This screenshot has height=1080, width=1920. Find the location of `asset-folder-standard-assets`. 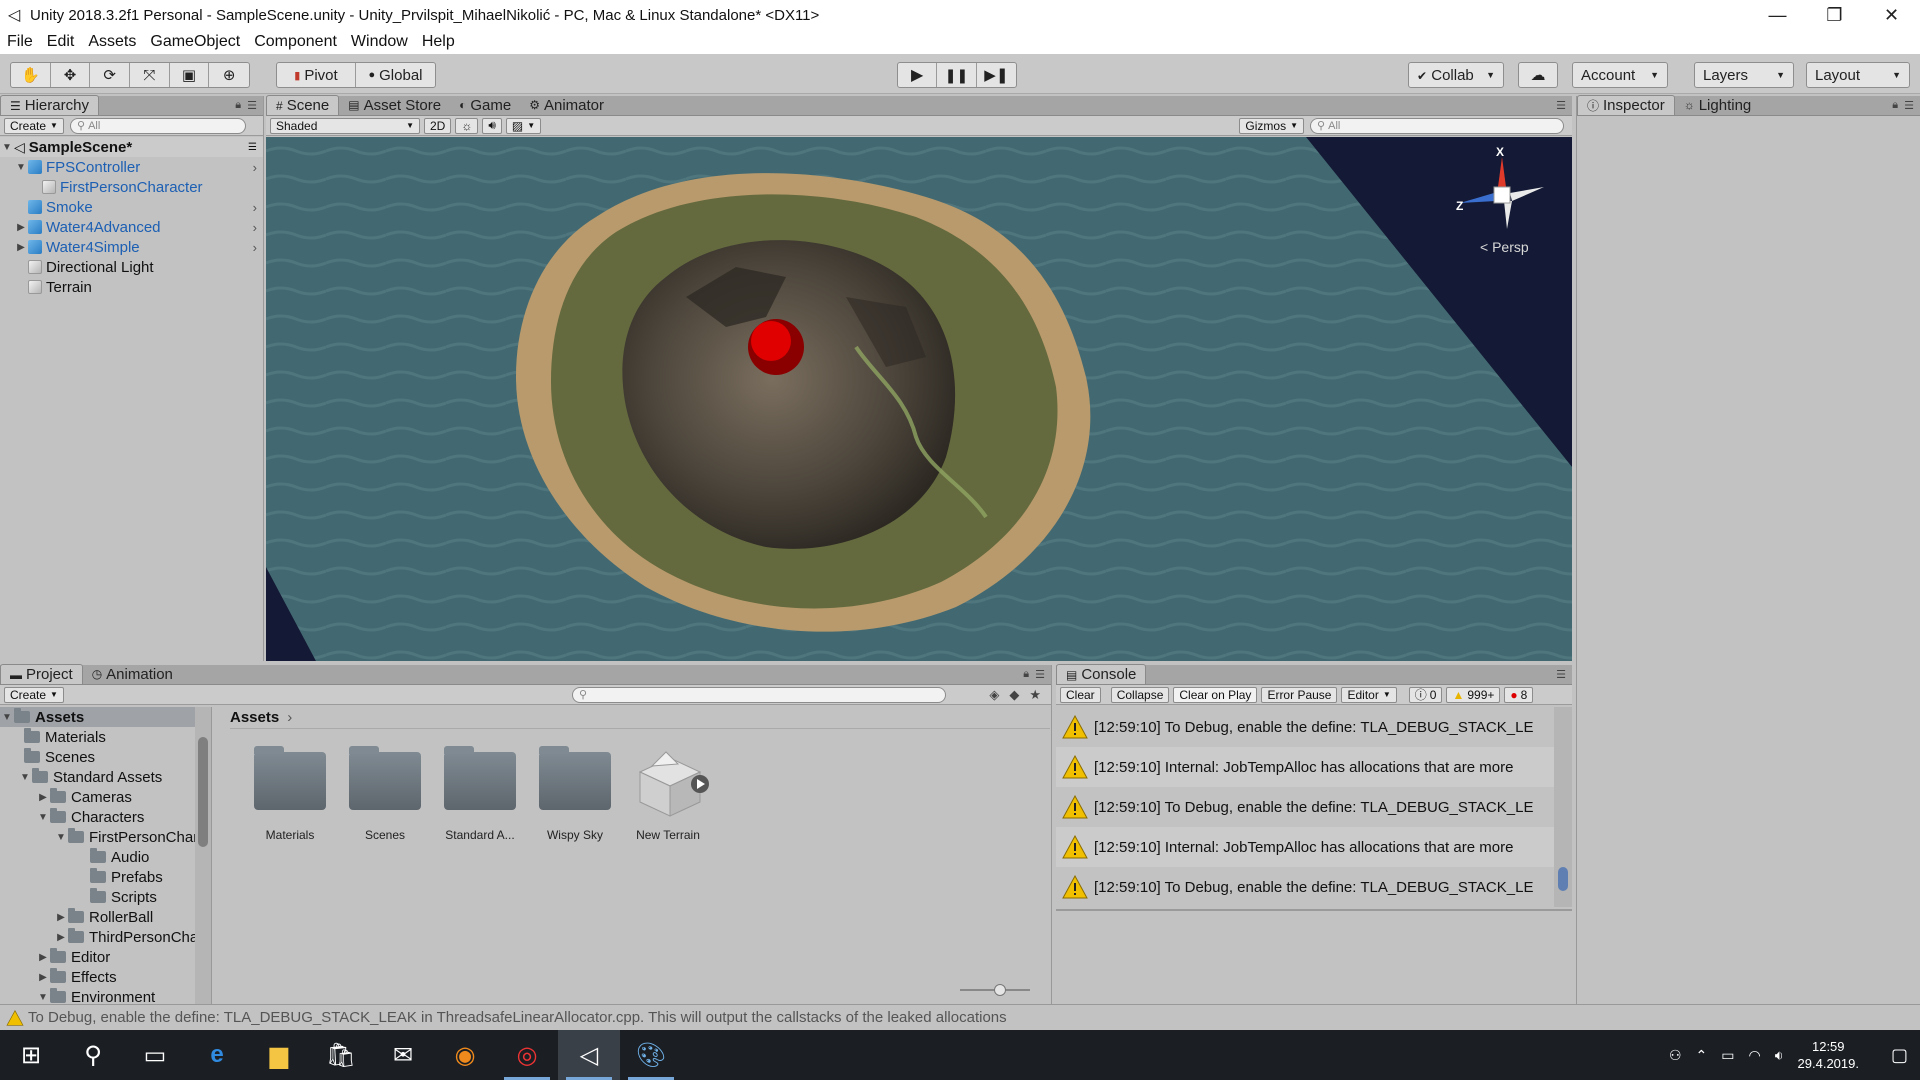

asset-folder-standard-assets is located at coordinates (480, 778).